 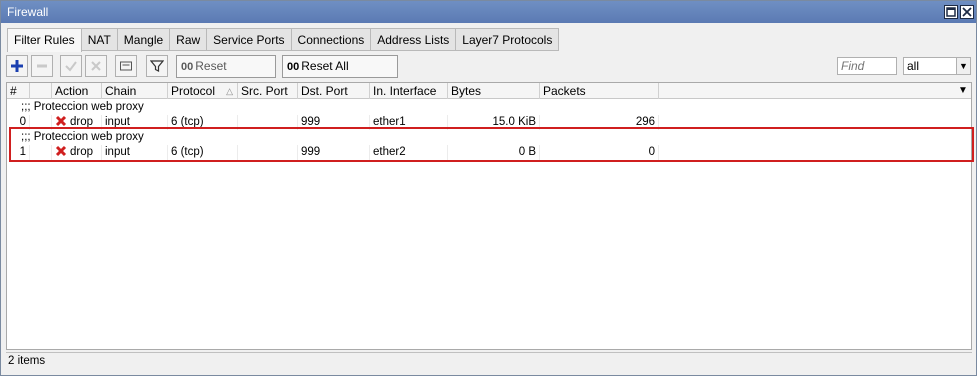 What do you see at coordinates (489, 107) in the screenshot?
I see `rule-comment-row: ;;; Proteccion web proxy` at bounding box center [489, 107].